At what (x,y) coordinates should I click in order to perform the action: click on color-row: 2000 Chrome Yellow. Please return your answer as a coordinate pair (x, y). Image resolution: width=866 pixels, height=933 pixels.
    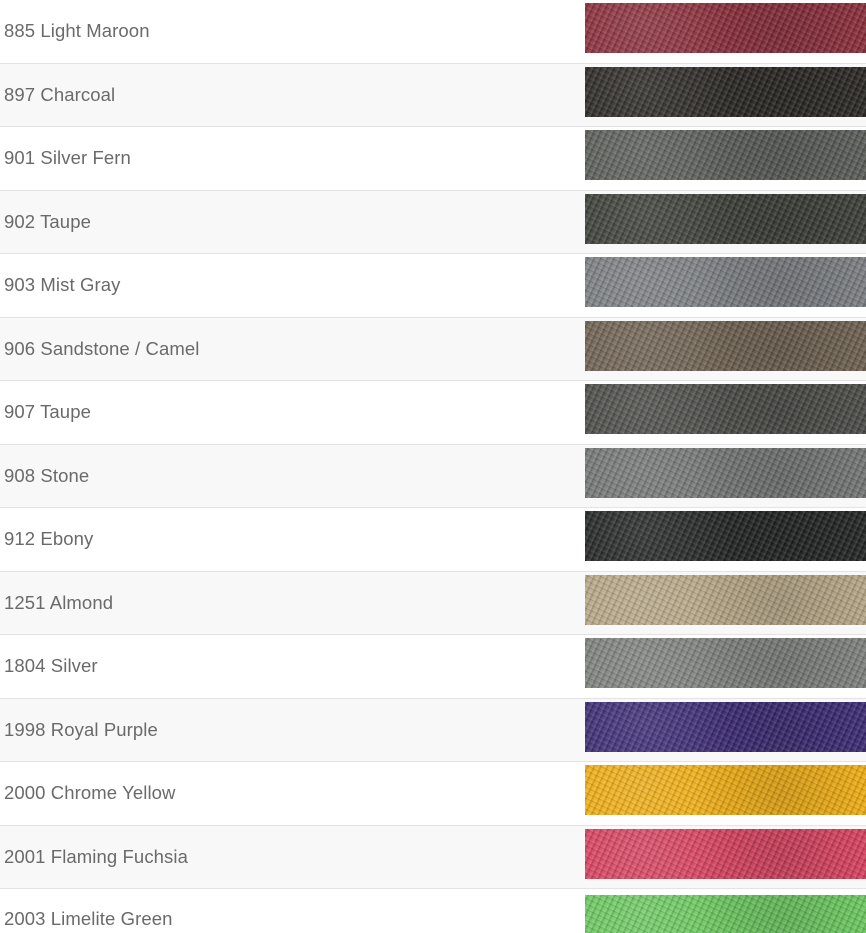
    Looking at the image, I should click on (433, 794).